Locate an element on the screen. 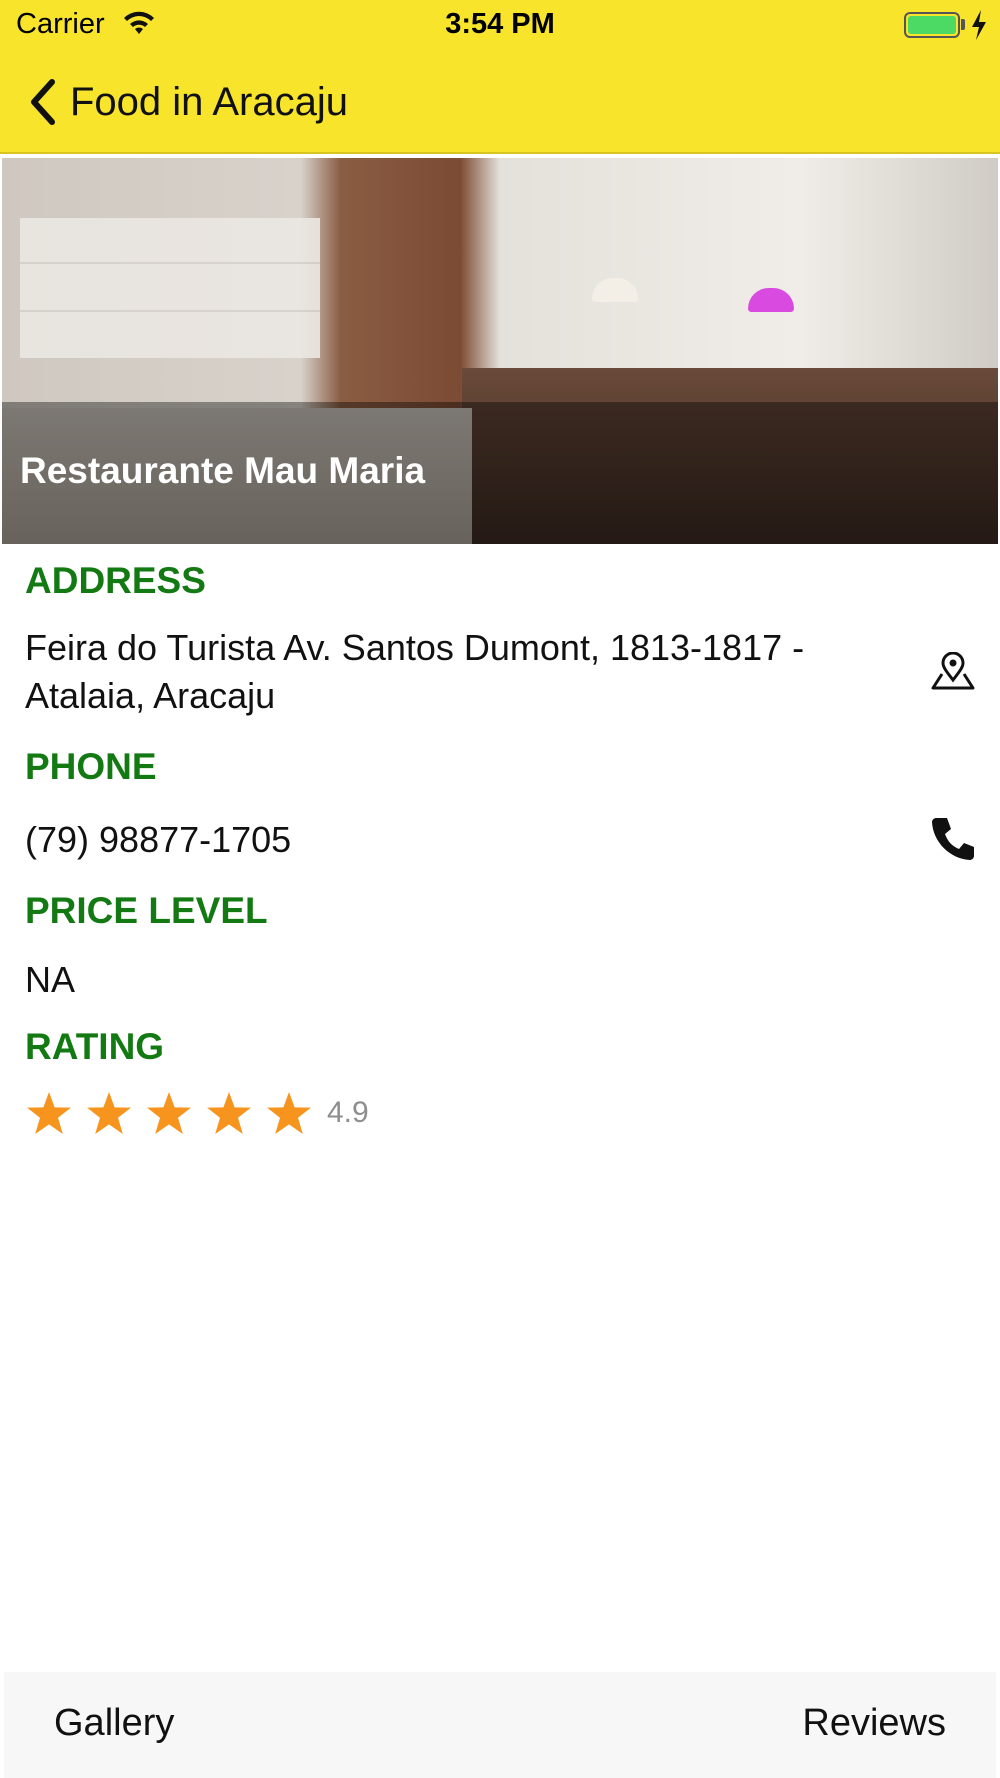 The image size is (1000, 1778). price-level-value: NA is located at coordinates (50, 979).